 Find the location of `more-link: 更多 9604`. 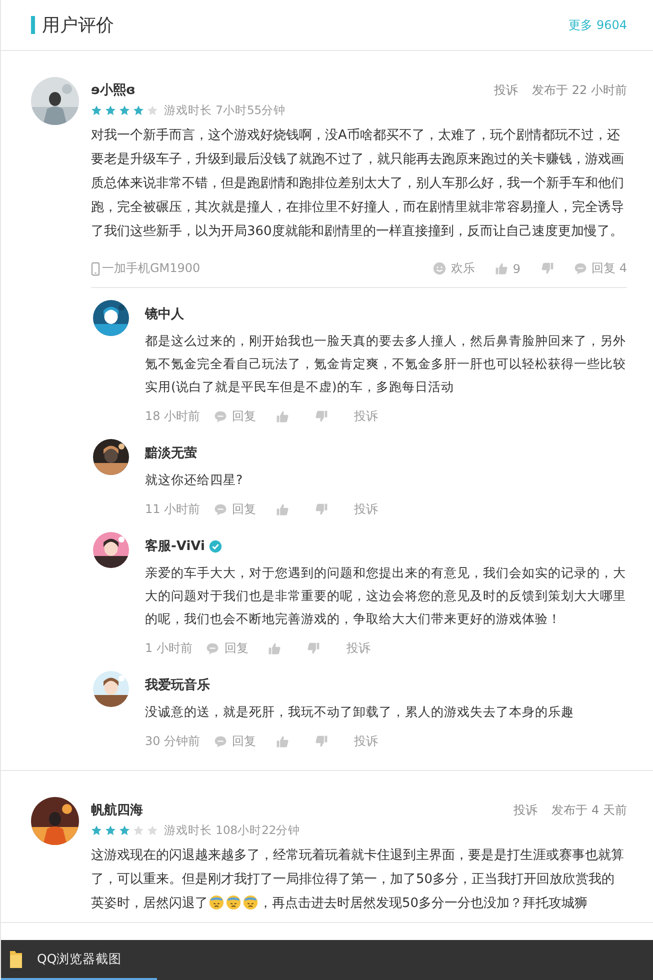

more-link: 更多 9604 is located at coordinates (597, 25).